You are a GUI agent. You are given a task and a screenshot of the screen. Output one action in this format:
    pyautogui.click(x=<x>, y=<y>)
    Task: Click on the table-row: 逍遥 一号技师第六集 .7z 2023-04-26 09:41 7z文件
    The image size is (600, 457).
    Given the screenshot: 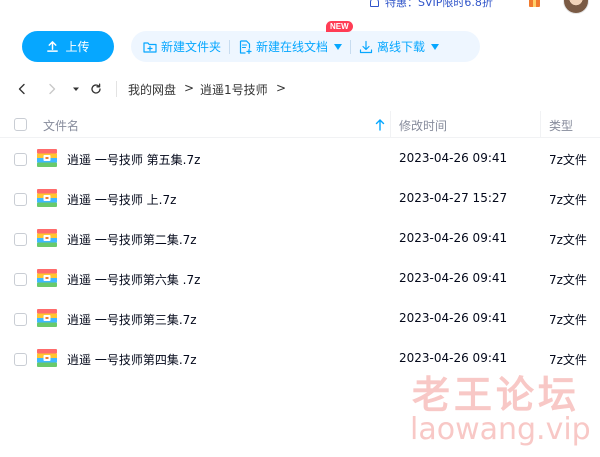 What is the action you would take?
    pyautogui.click(x=300, y=279)
    